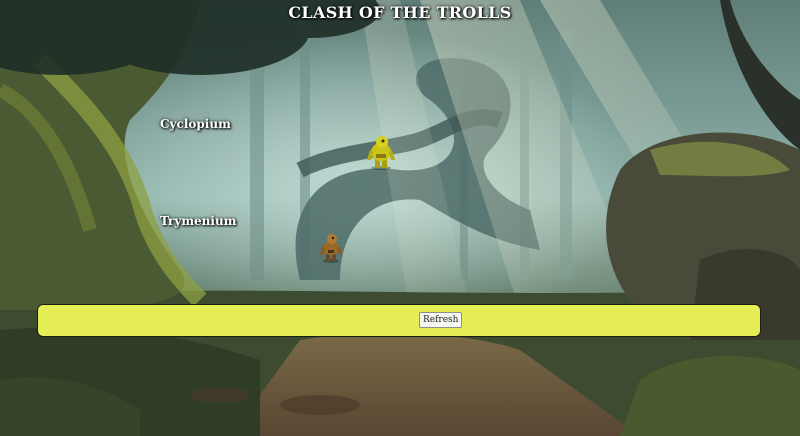 Image resolution: width=800 pixels, height=436 pixels. What do you see at coordinates (399, 320) in the screenshot?
I see `control-bar: Refresh` at bounding box center [399, 320].